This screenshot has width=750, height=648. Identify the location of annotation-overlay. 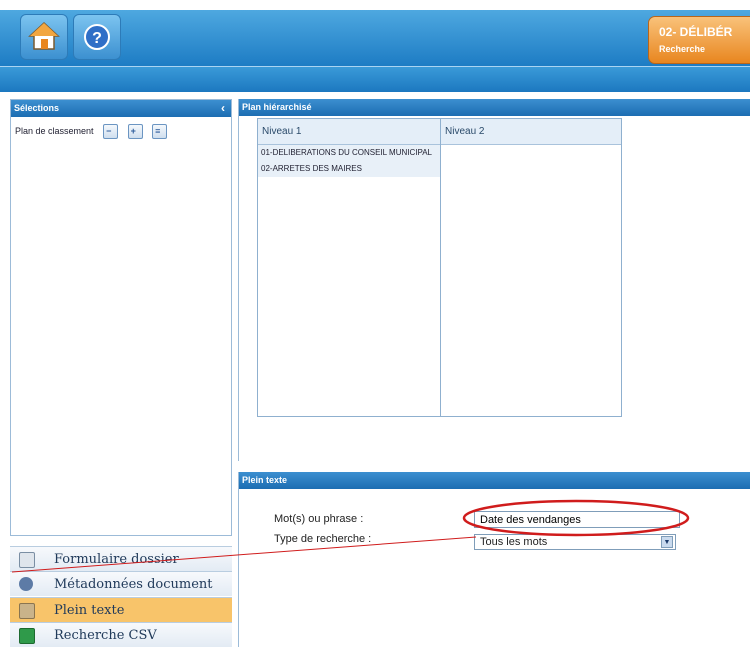
(350, 536).